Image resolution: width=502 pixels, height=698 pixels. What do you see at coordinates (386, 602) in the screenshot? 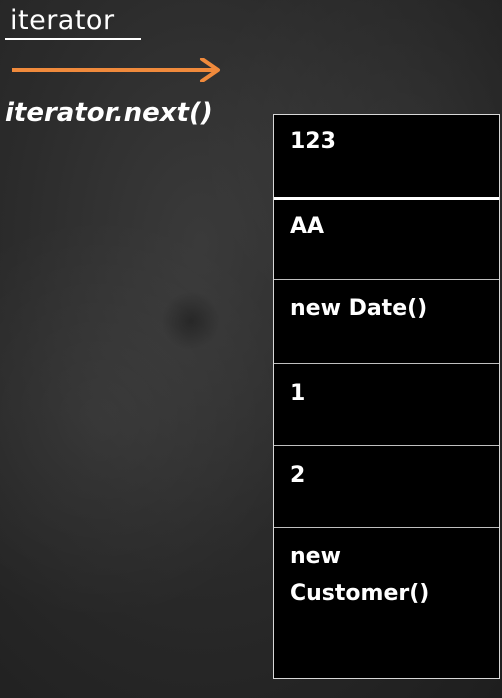
I see `collection-element: new Customer()` at bounding box center [386, 602].